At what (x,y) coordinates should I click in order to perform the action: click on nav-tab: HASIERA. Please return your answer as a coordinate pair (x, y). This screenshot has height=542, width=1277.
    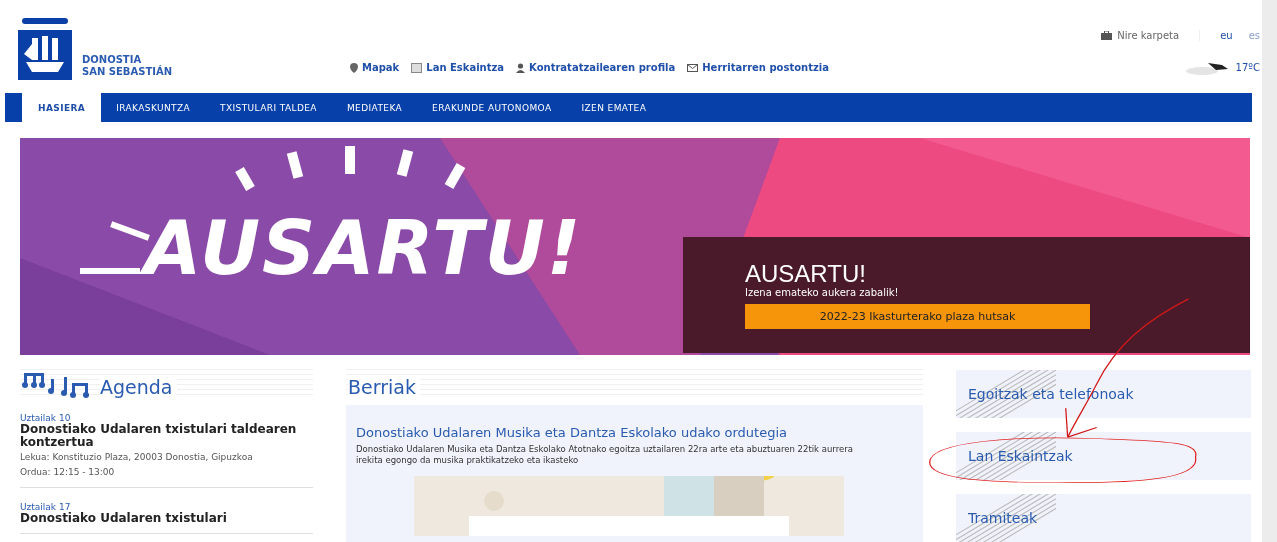
    Looking at the image, I should click on (62, 107).